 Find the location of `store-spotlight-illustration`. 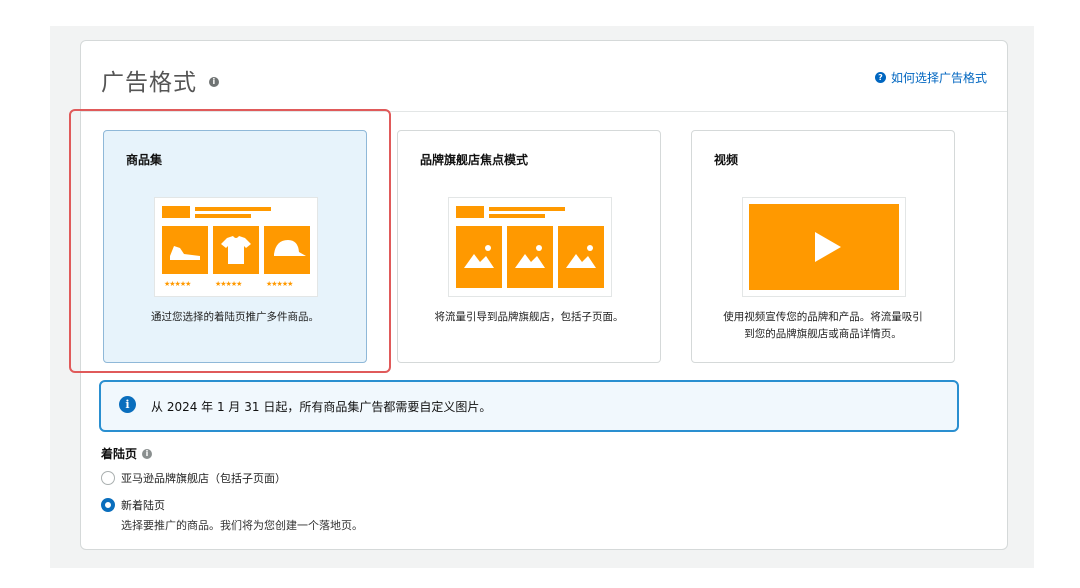

store-spotlight-illustration is located at coordinates (530, 247).